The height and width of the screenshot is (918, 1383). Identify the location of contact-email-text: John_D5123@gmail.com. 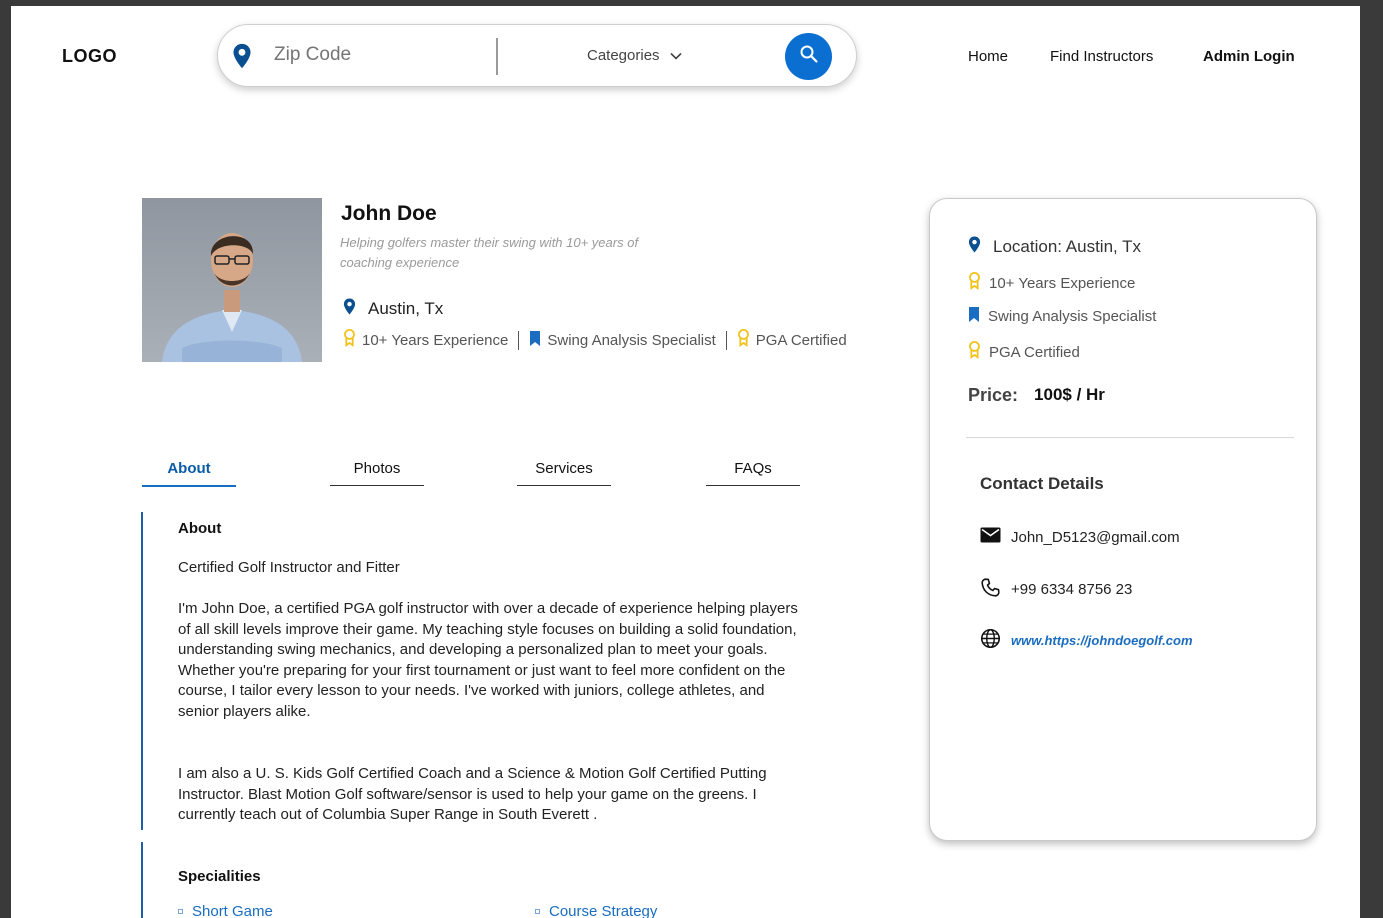
(1095, 537).